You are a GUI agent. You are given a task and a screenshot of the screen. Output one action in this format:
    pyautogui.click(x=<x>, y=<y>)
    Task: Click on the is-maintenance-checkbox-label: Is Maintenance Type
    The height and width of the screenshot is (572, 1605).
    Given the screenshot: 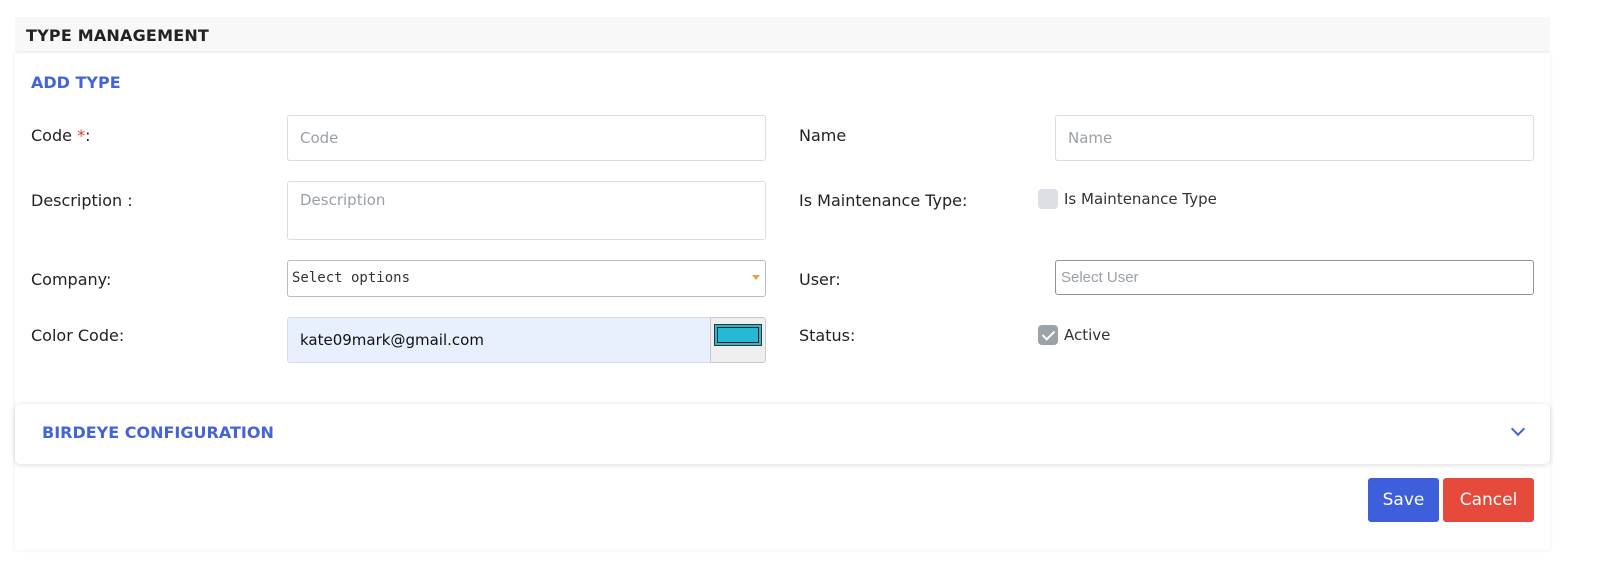 What is the action you would take?
    pyautogui.click(x=1140, y=199)
    